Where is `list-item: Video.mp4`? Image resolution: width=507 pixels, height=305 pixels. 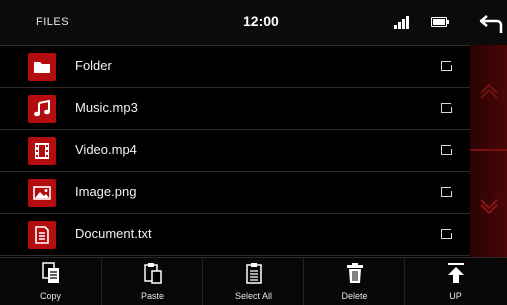 list-item: Video.mp4 is located at coordinates (235, 151).